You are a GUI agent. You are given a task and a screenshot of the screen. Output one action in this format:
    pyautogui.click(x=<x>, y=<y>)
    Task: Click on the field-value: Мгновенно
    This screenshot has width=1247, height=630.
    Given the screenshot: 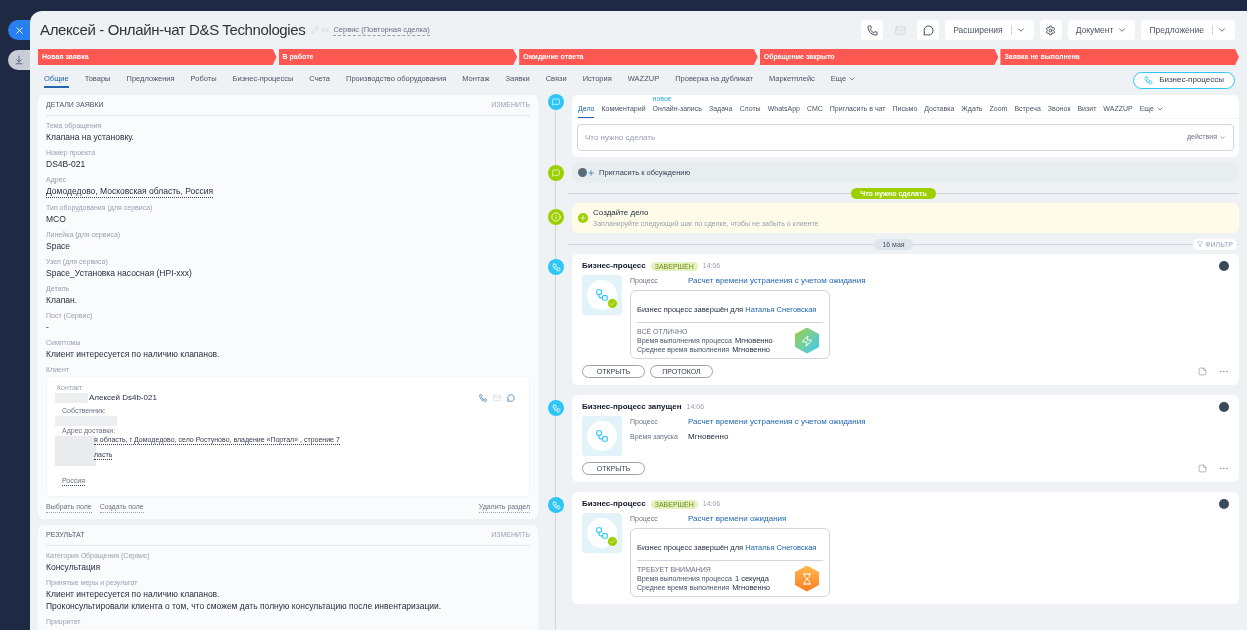 What is the action you would take?
    pyautogui.click(x=708, y=437)
    